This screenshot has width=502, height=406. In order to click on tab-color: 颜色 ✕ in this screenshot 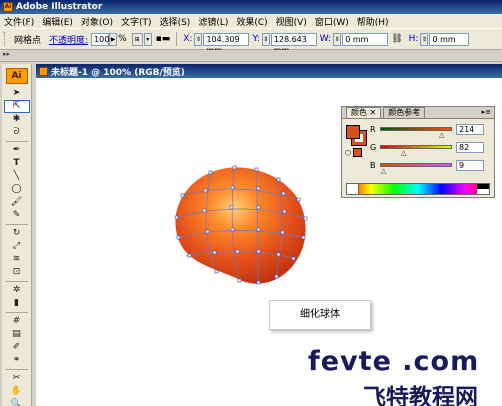, I will do `click(364, 112)`.